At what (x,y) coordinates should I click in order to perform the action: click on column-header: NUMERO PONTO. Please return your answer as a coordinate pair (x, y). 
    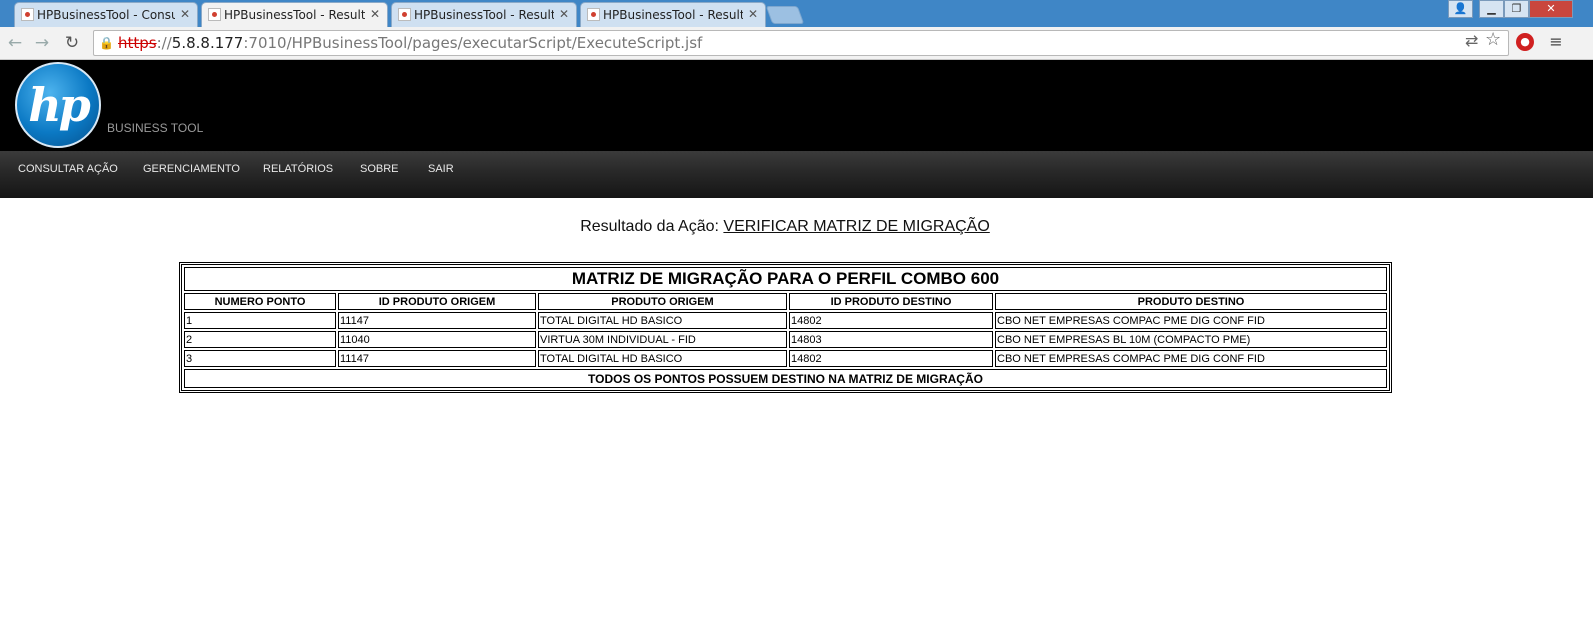
    Looking at the image, I should click on (260, 301).